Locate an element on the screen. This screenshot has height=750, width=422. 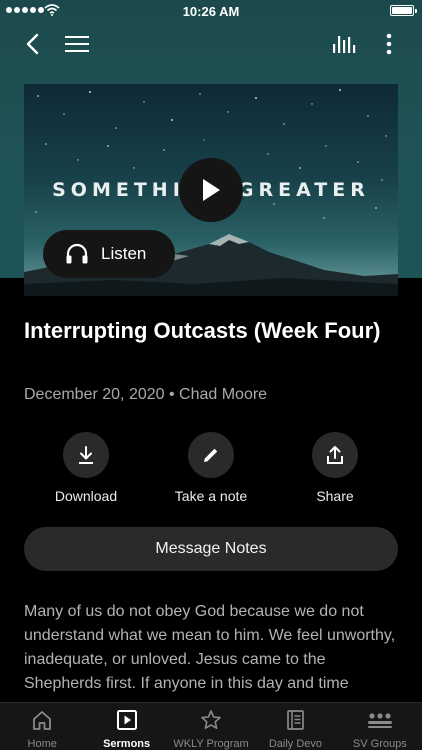
tab-daily-devo: Daily Devo is located at coordinates (295, 726).